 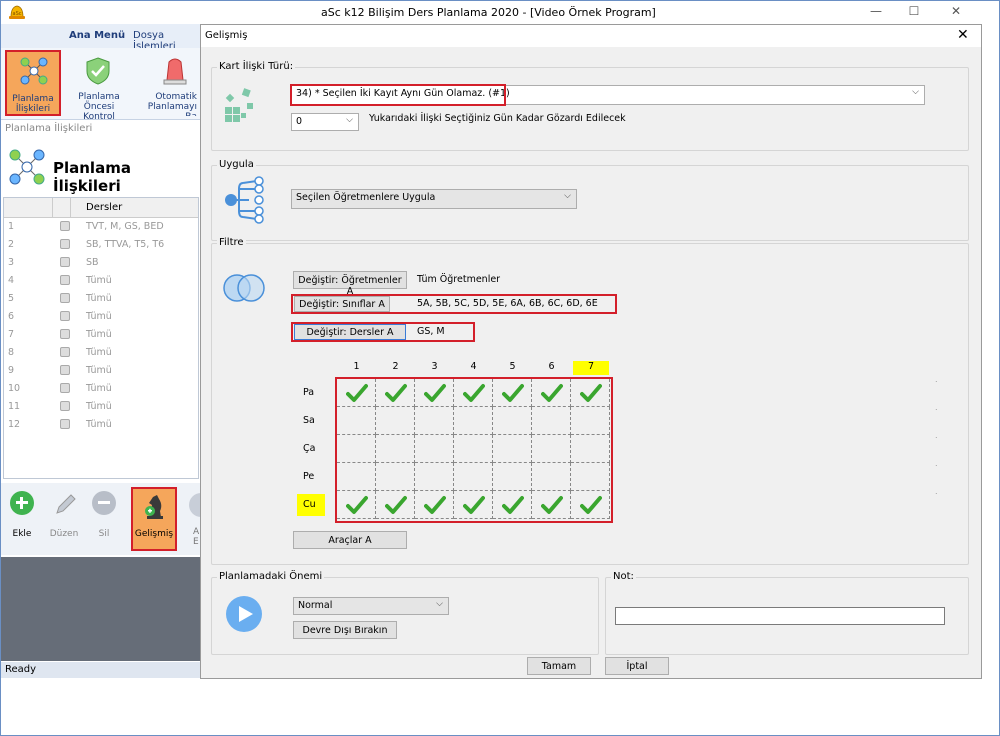 I want to click on araclar-button: Araçlar A, so click(x=350, y=540).